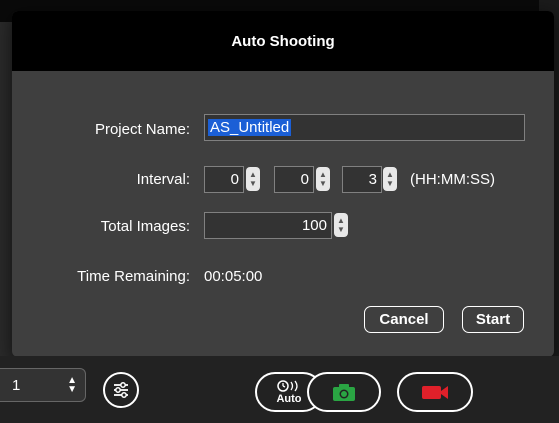  Describe the element at coordinates (43, 385) in the screenshot. I see `camera-select: 1 ▲ ▼` at that location.